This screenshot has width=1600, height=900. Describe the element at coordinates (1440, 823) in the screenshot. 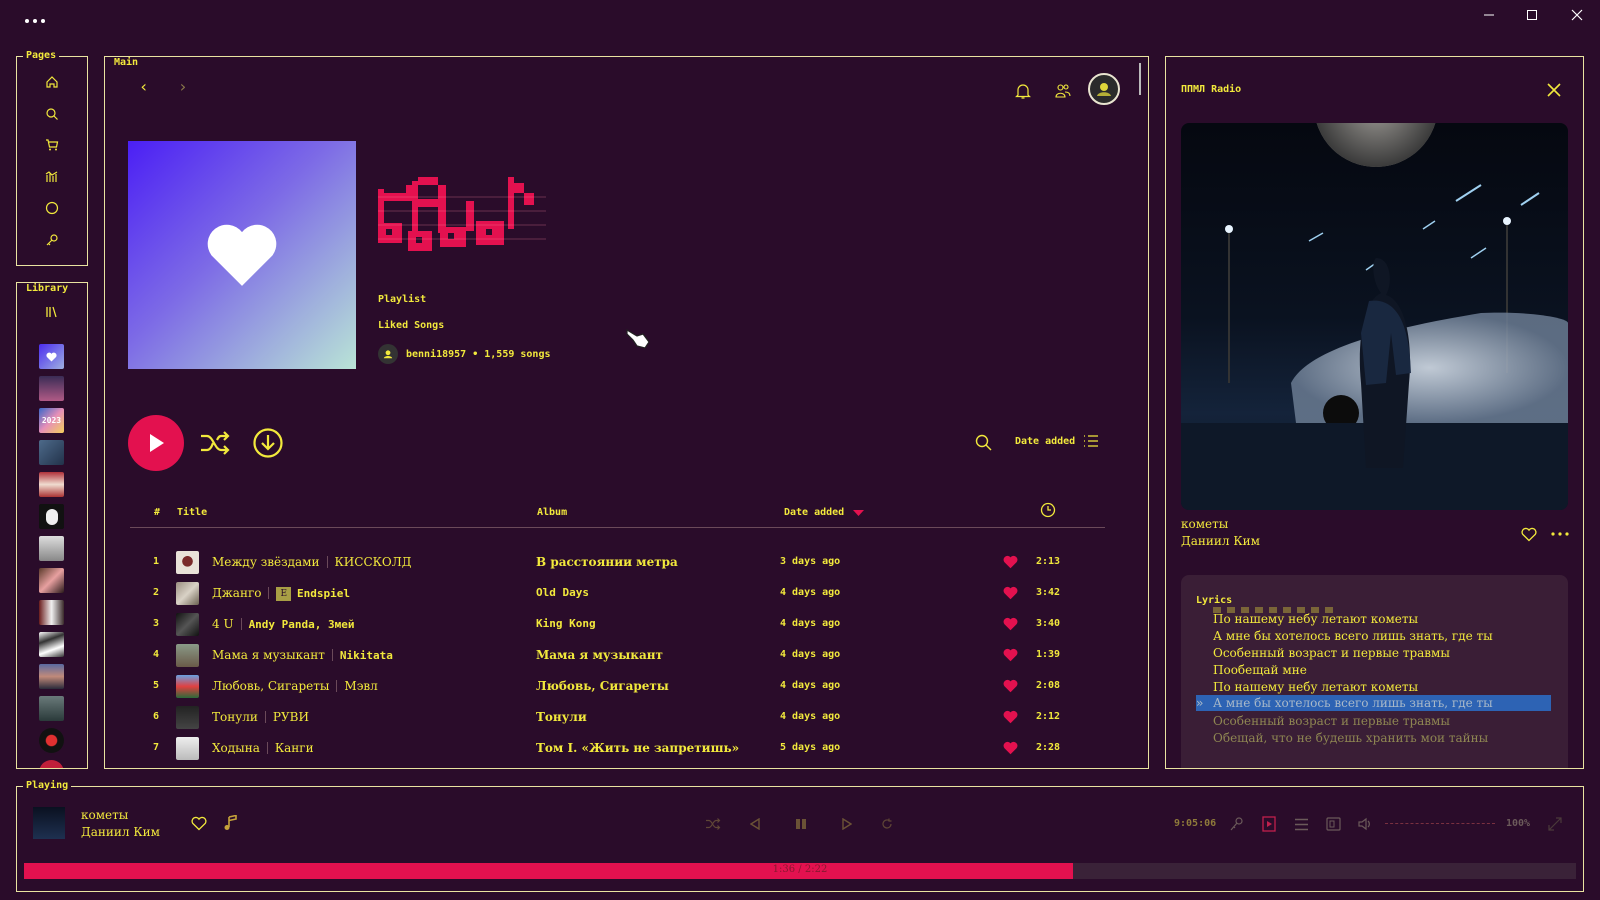

I see `volume-slider` at that location.